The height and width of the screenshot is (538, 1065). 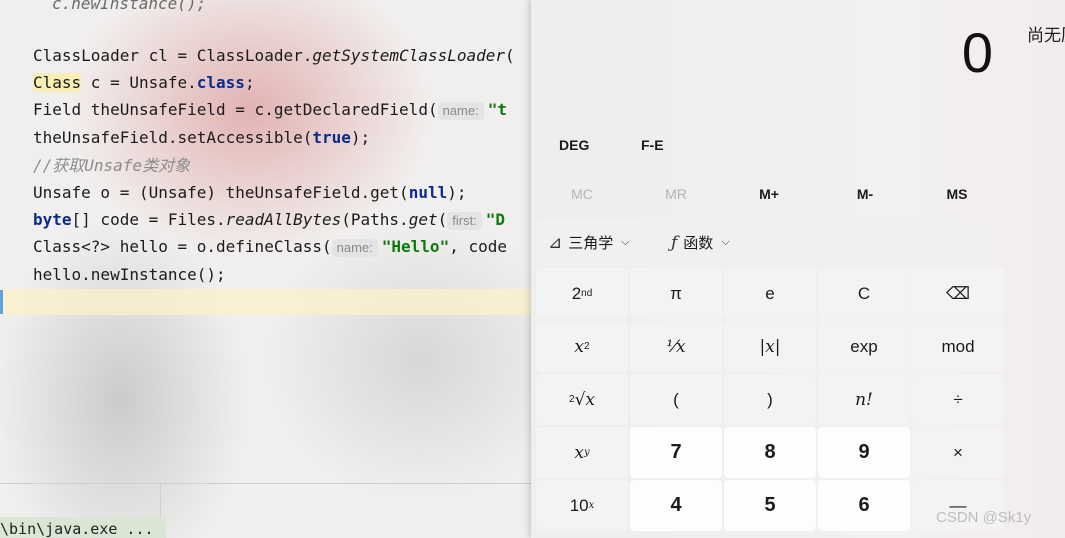 I want to click on x-power-y-button: xy, so click(x=582, y=452).